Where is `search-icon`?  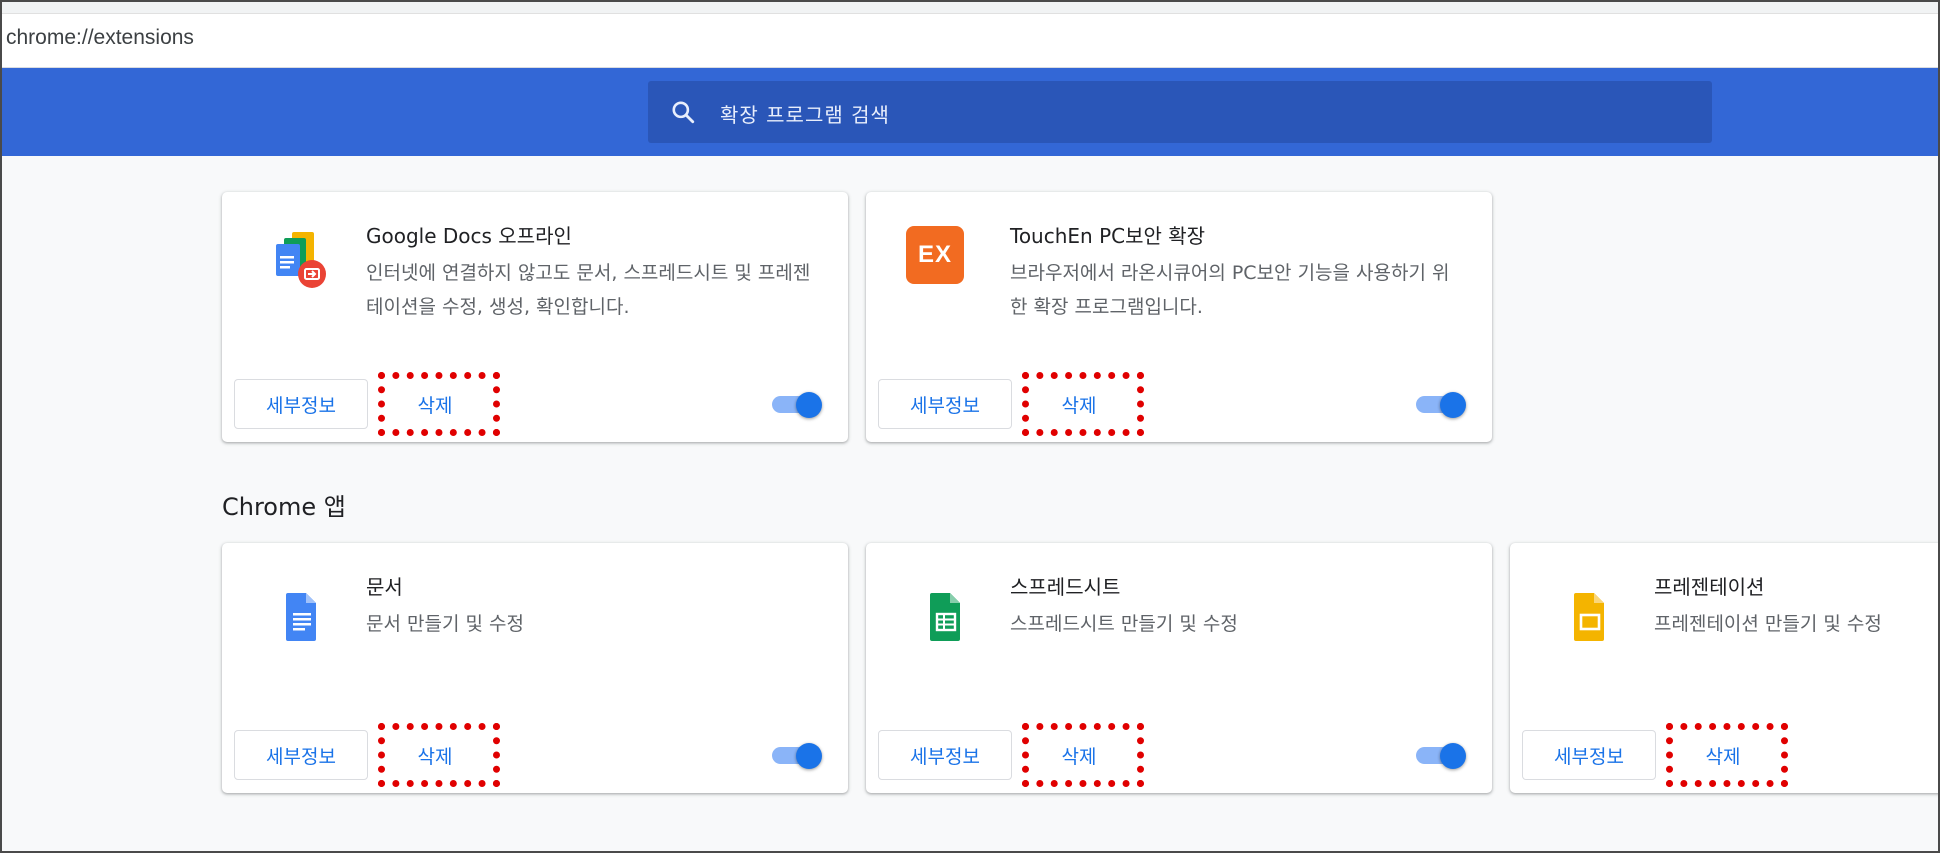
search-icon is located at coordinates (683, 112).